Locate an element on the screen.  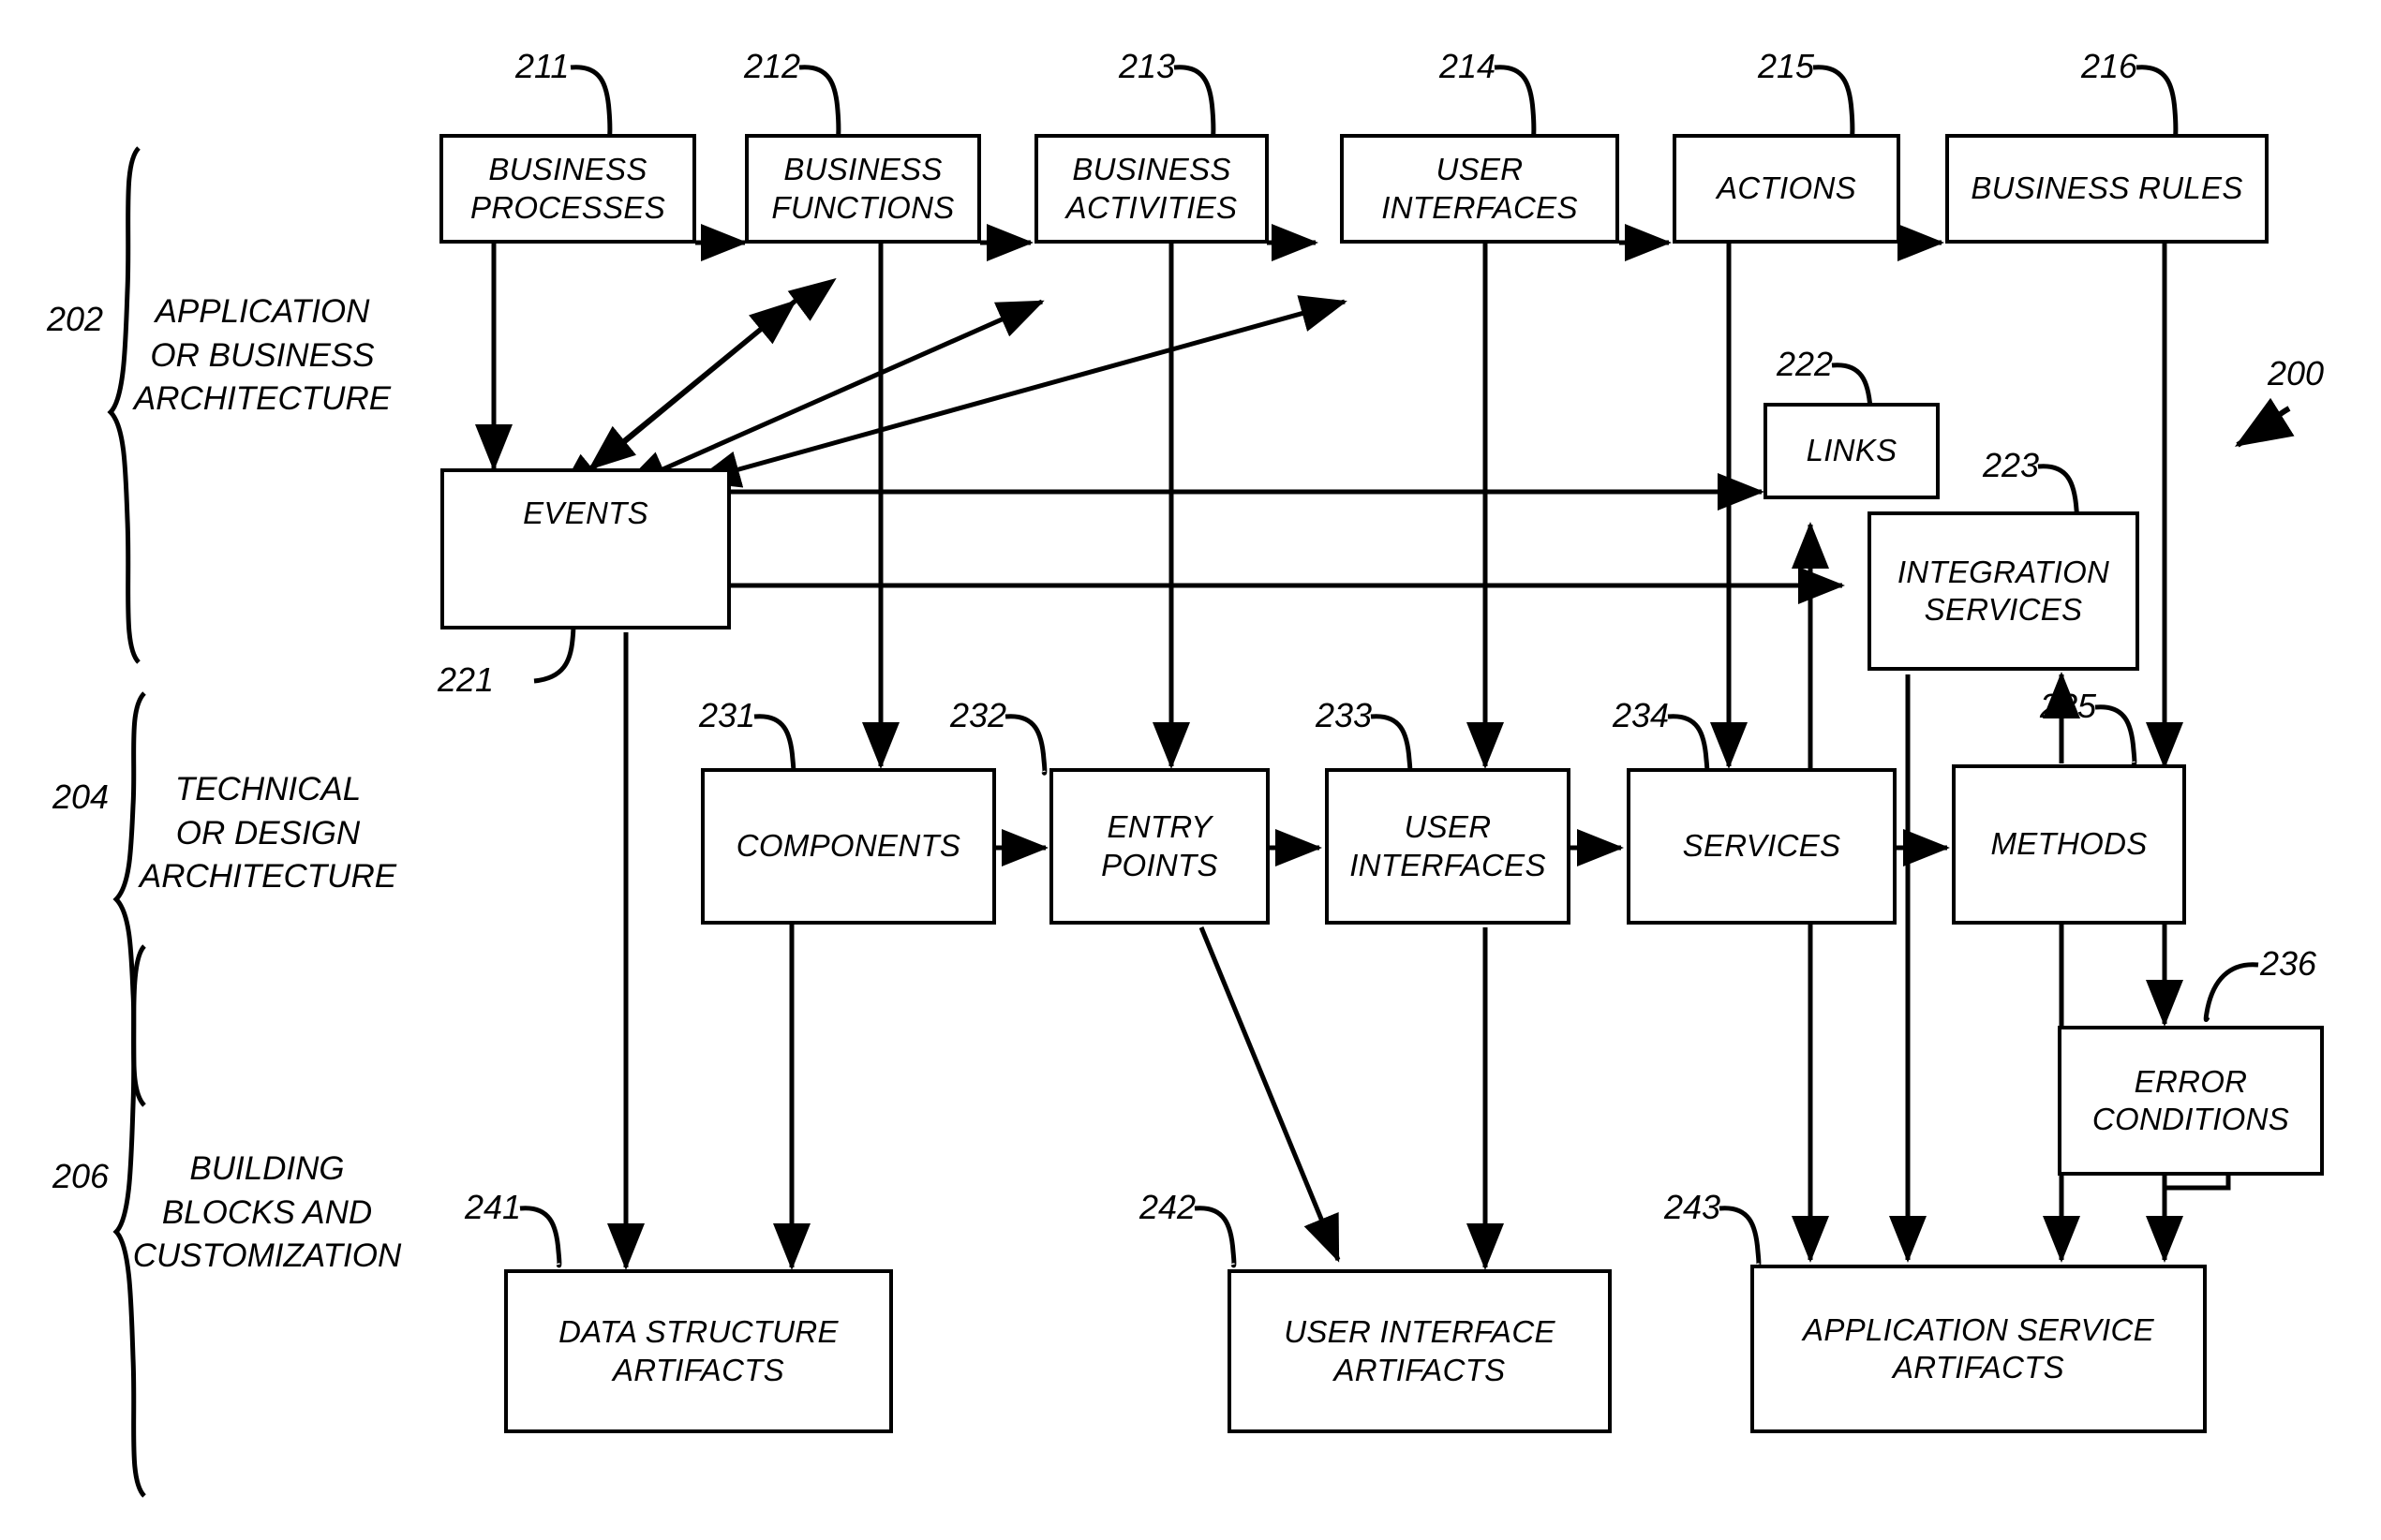
node-events: EVENTS is located at coordinates (585, 548).